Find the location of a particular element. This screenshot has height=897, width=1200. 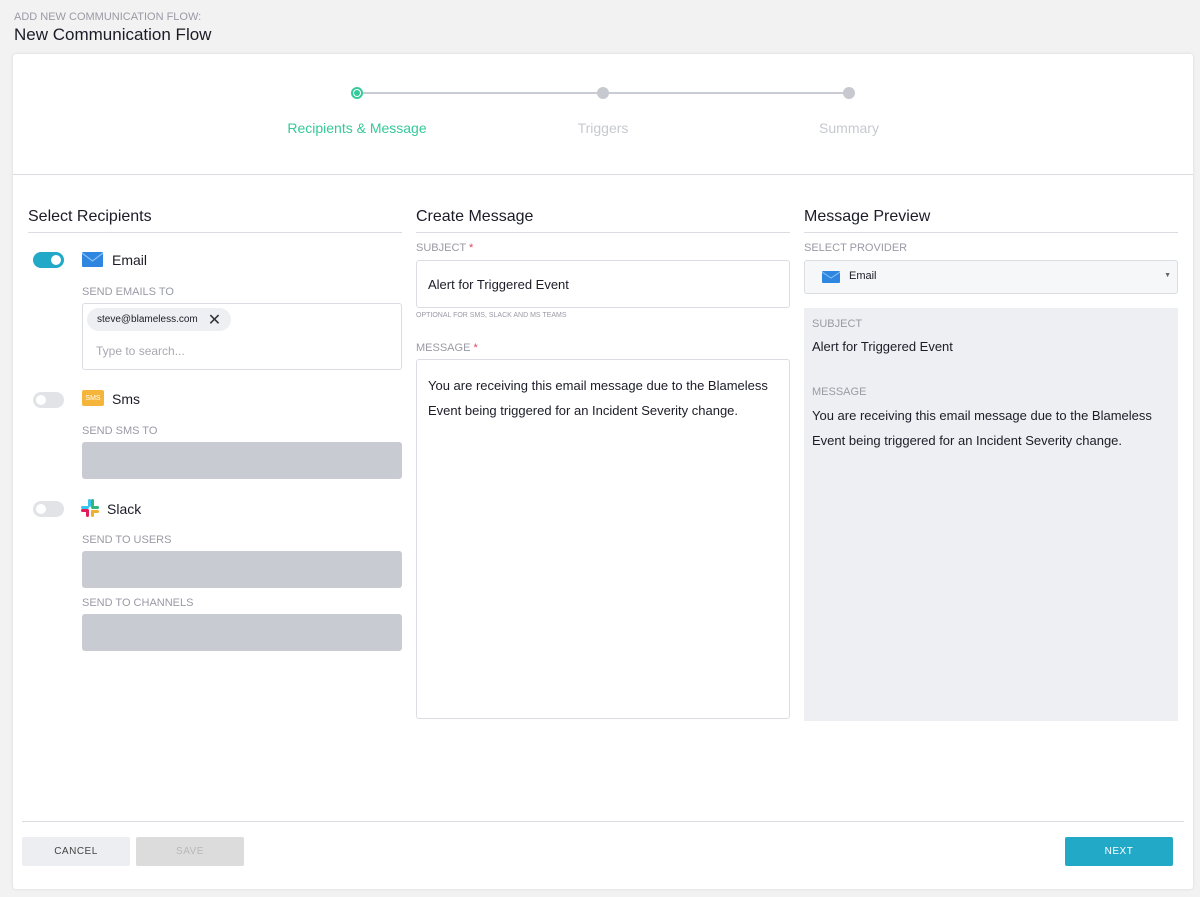

email-toggle is located at coordinates (48, 260).